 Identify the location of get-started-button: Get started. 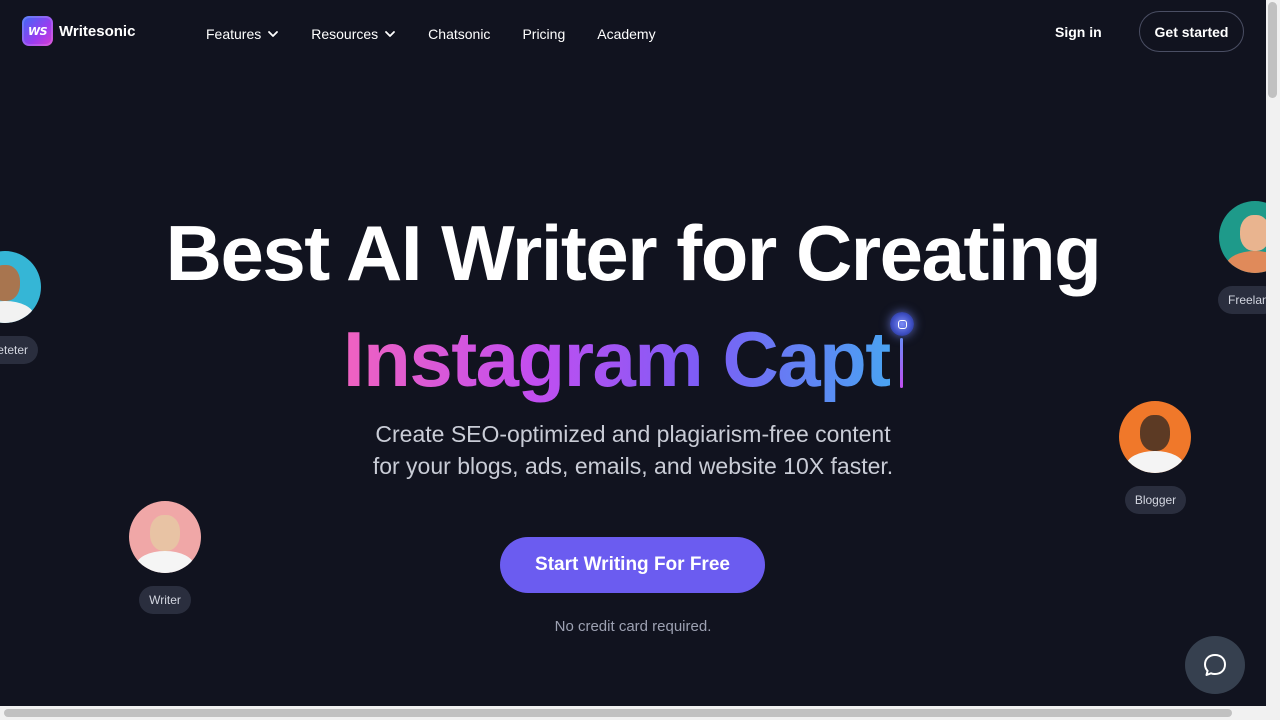
(1191, 31).